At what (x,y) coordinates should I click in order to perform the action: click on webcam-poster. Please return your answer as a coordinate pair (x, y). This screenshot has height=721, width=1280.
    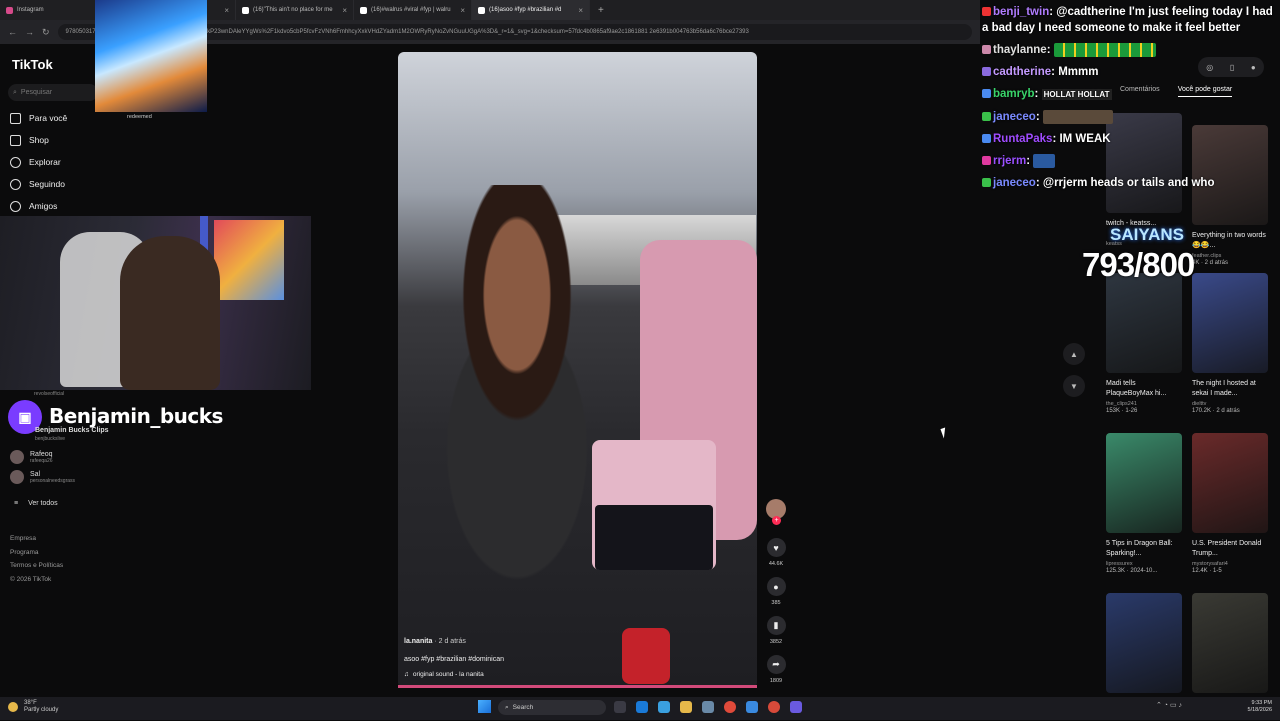
    Looking at the image, I should click on (249, 260).